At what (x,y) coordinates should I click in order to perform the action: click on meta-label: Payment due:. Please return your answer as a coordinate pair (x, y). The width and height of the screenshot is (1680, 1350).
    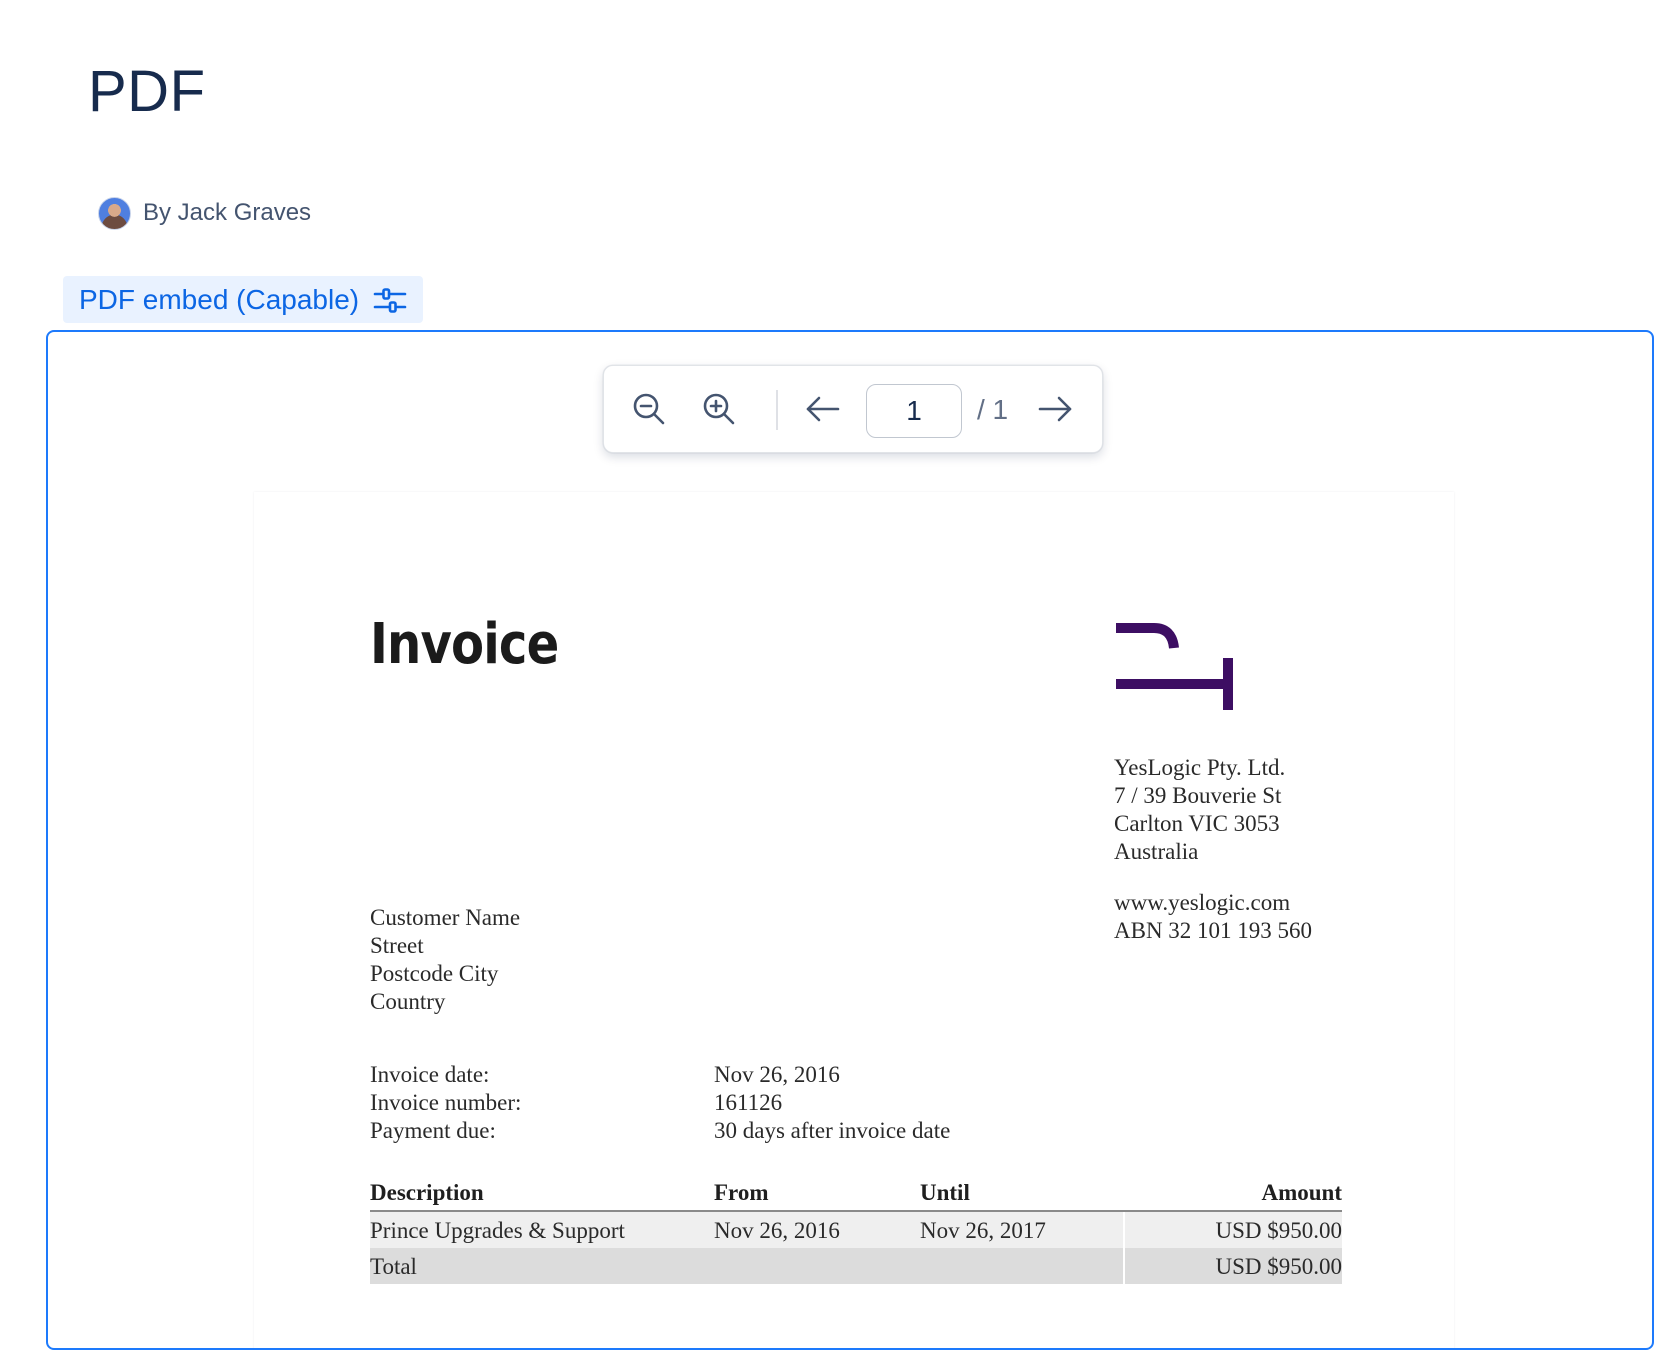
    Looking at the image, I should click on (433, 1130).